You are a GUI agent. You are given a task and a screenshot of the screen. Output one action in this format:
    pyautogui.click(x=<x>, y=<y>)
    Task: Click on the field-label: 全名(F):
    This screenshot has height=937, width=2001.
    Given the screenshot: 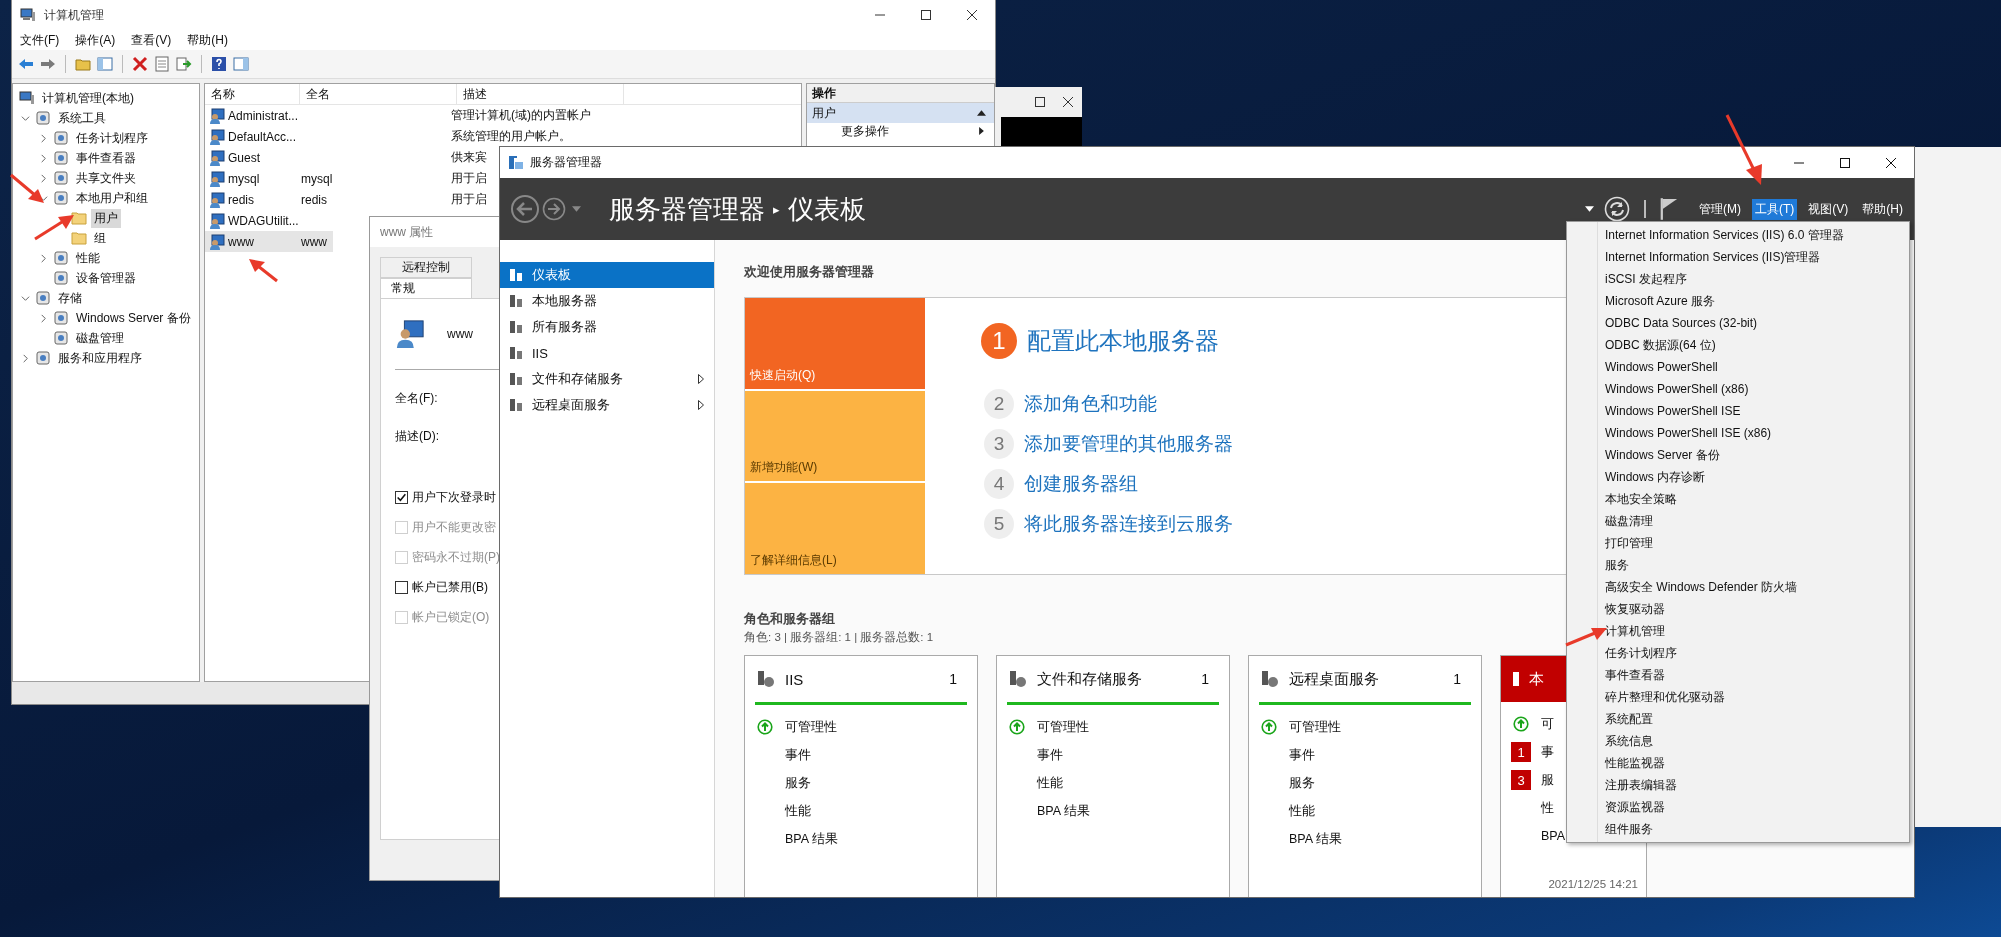 What is the action you would take?
    pyautogui.click(x=416, y=398)
    